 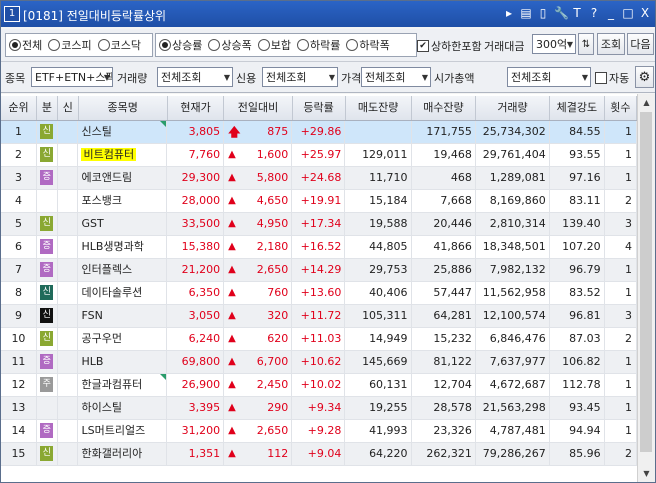 I want to click on stock-name-cell: LS머트리얼즈, so click(x=123, y=431).